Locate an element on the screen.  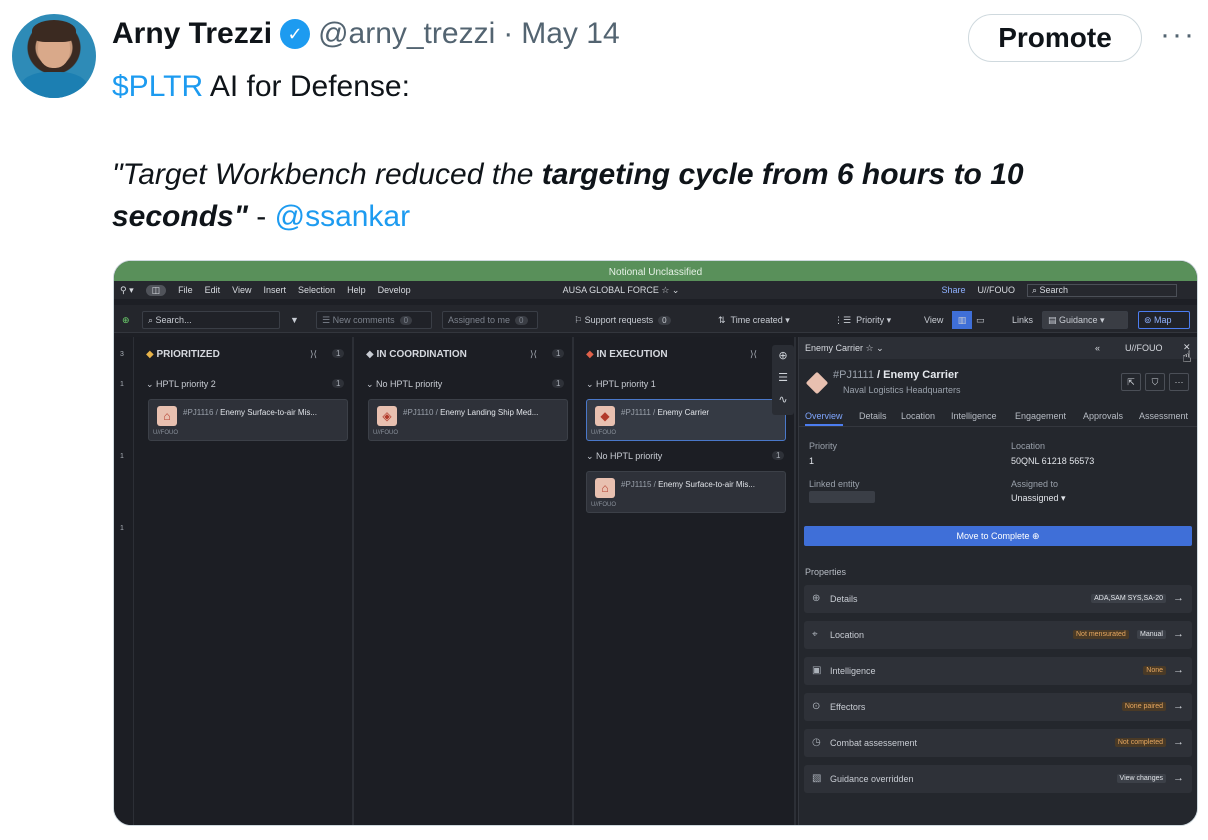
more-options-icon: ··· is located at coordinates (1178, 35).